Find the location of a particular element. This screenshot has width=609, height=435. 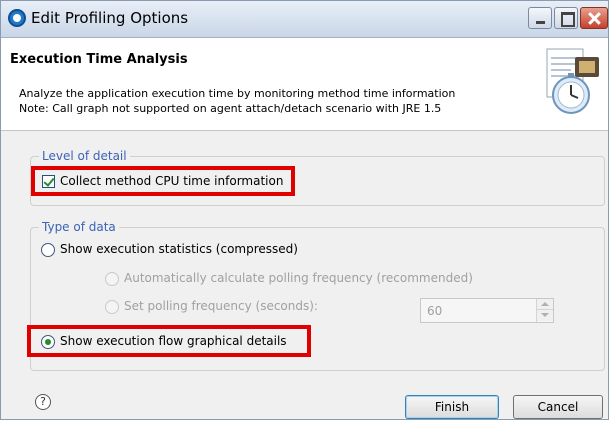

spinner-buttons is located at coordinates (544, 310).